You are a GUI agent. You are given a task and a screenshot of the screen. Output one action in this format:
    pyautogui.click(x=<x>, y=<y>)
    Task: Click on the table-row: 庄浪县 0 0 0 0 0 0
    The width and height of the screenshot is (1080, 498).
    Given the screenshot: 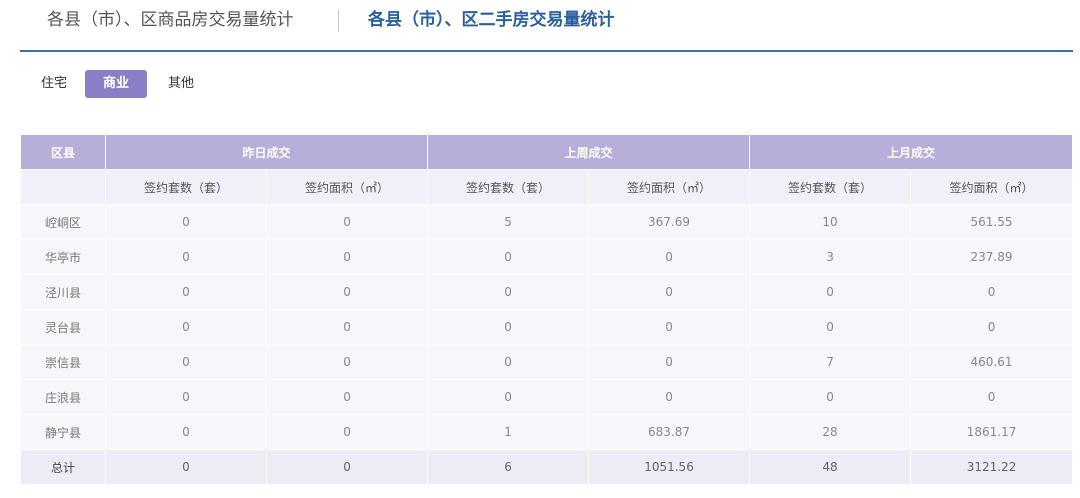 What is the action you would take?
    pyautogui.click(x=547, y=397)
    